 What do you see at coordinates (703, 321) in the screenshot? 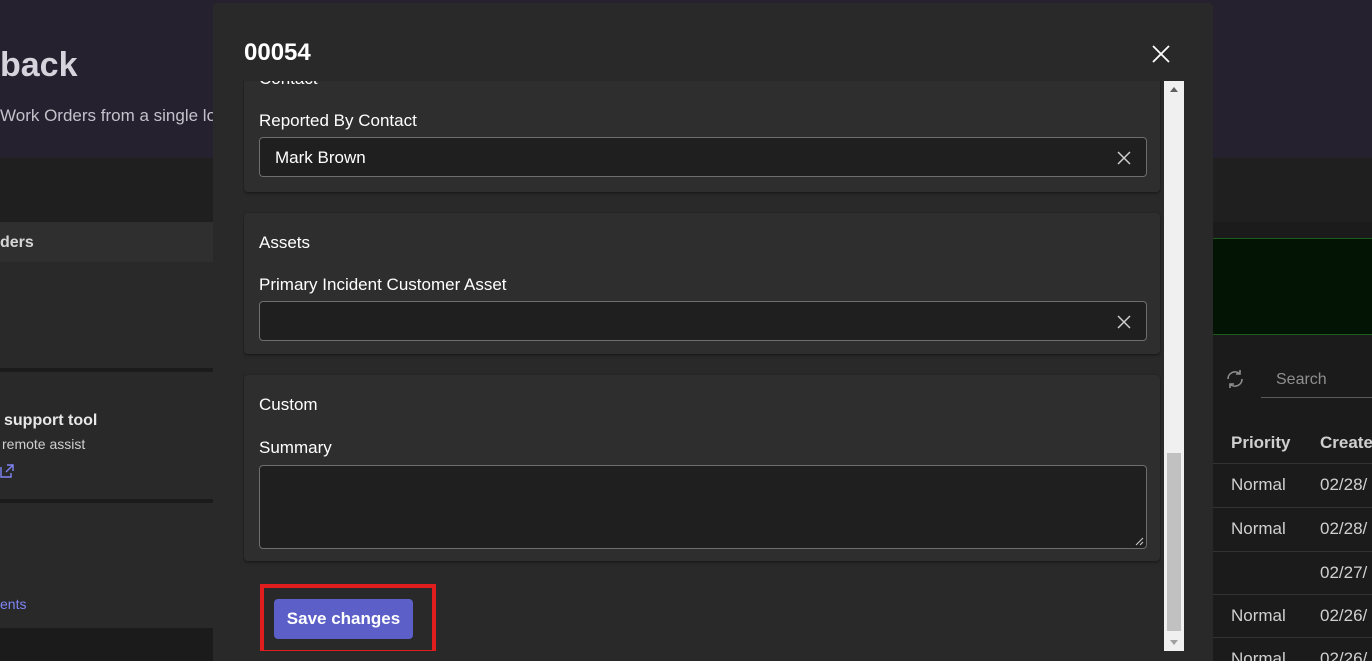
I see `primary-asset-field` at bounding box center [703, 321].